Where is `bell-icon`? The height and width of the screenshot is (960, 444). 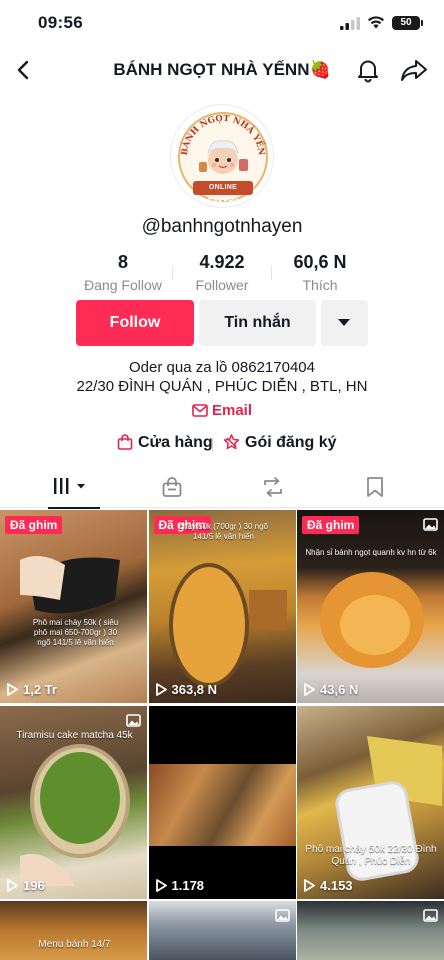
bell-icon is located at coordinates (368, 70).